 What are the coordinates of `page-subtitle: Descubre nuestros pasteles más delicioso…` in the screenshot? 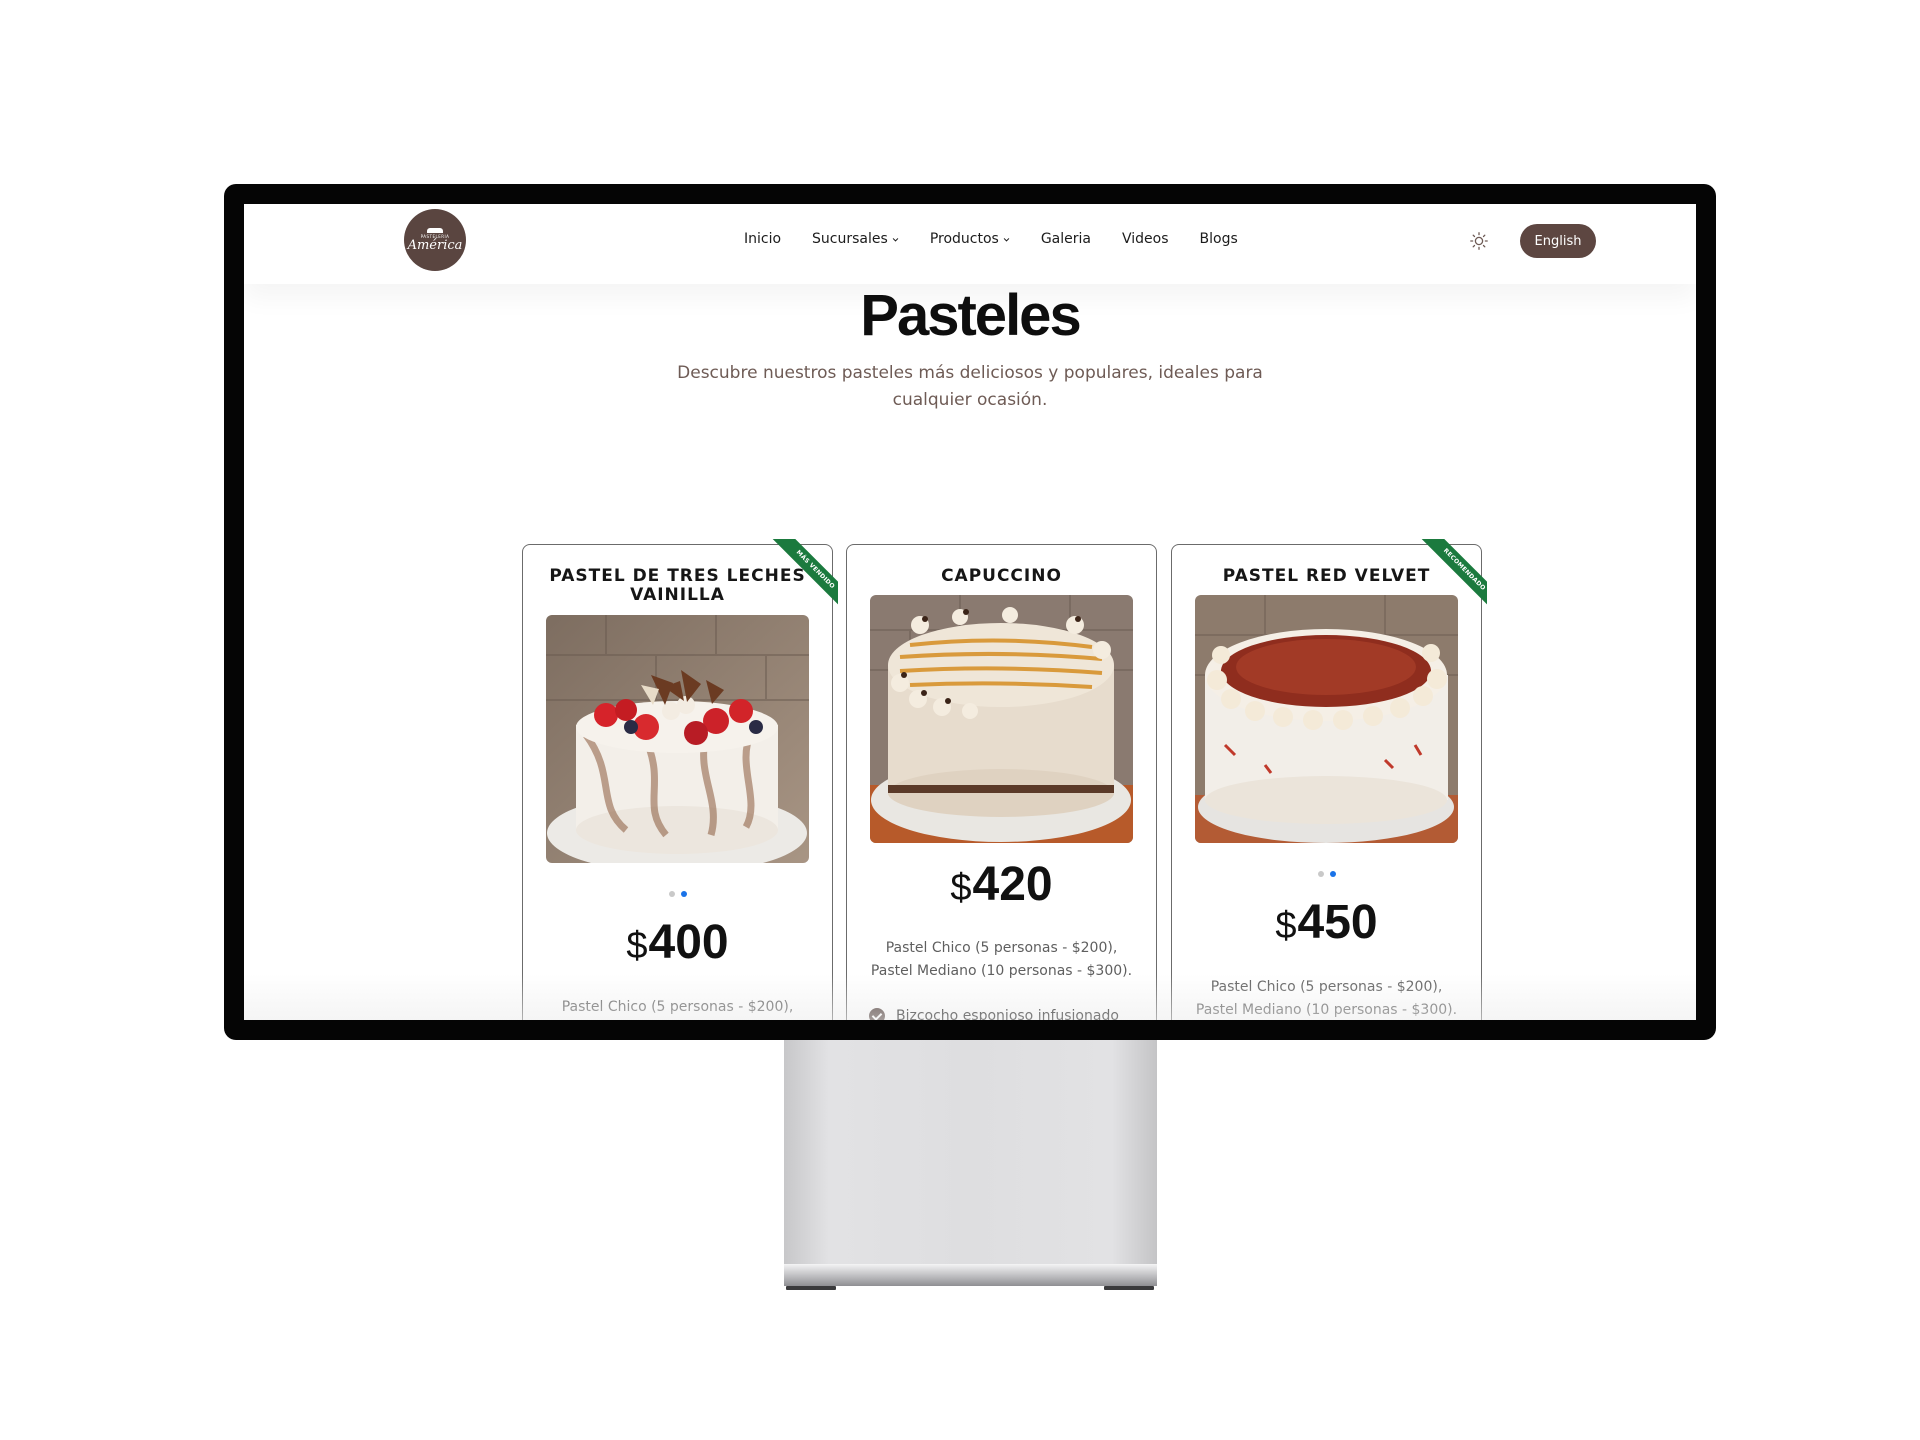 It's located at (970, 386).